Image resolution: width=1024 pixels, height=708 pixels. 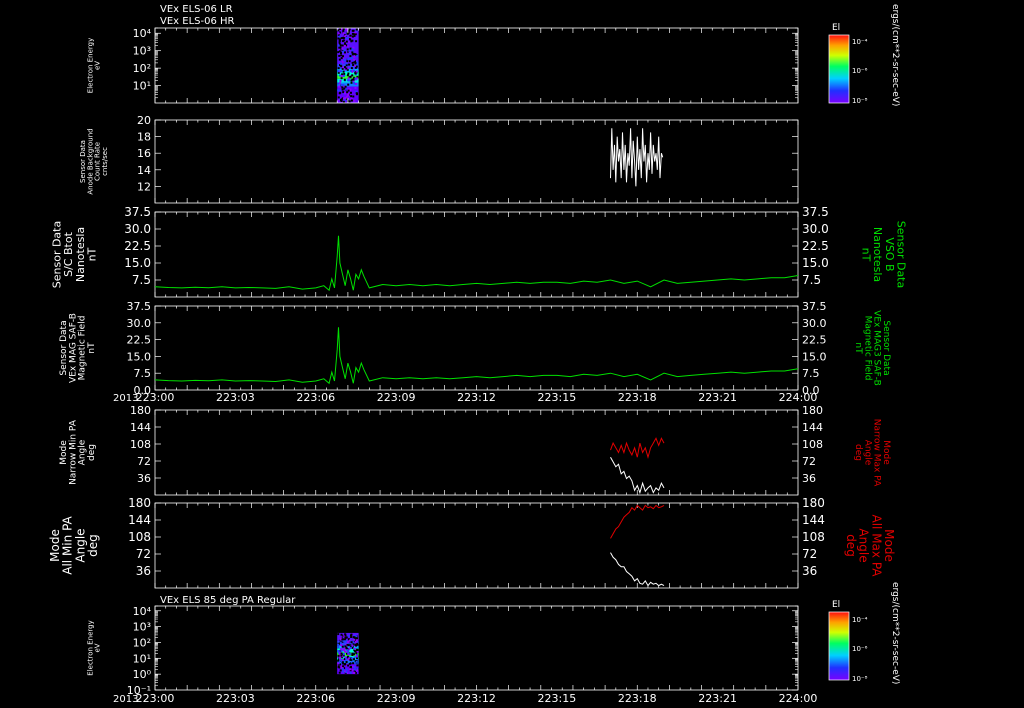 I want to click on header-line1: VEx ELS-06 LR, so click(x=196, y=9).